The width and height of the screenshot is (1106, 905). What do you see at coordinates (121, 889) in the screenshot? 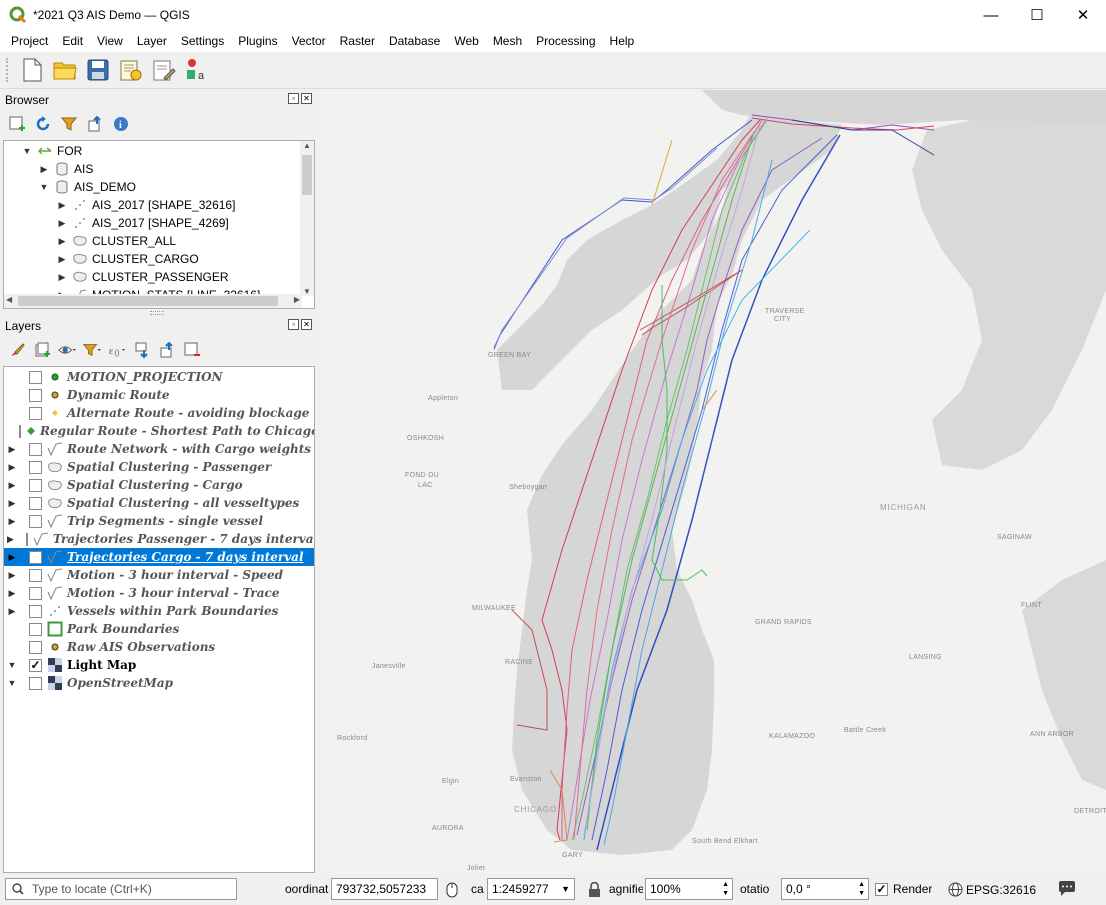
I see `locator-field: Type to locate (Ctrl+K)` at bounding box center [121, 889].